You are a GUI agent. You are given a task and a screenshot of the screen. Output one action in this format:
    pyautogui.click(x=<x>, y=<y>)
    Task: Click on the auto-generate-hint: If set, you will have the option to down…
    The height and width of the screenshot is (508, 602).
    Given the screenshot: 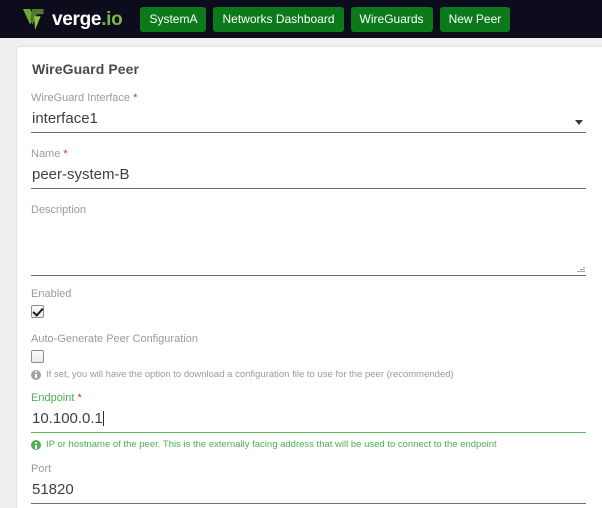 What is the action you would take?
    pyautogui.click(x=308, y=374)
    